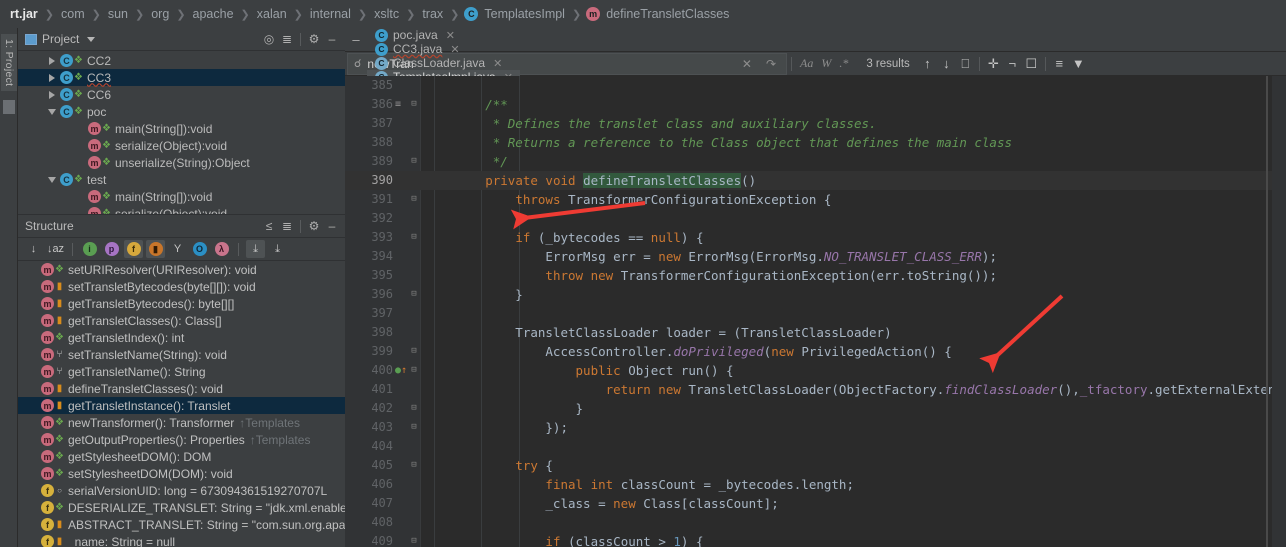 Image resolution: width=1286 pixels, height=547 pixels. What do you see at coordinates (356, 39) in the screenshot?
I see `hide-tabs-icon: ‒` at bounding box center [356, 39].